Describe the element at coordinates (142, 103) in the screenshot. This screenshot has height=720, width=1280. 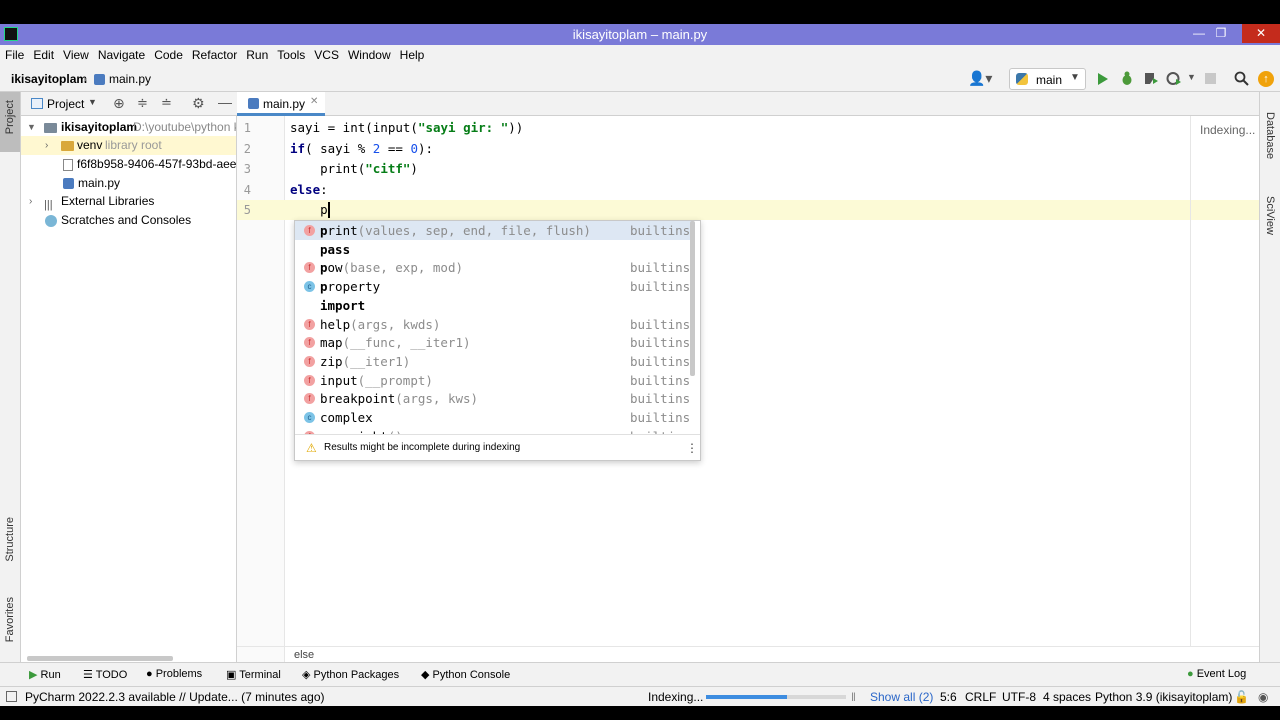
I see `expand-all-icon: ≑` at that location.